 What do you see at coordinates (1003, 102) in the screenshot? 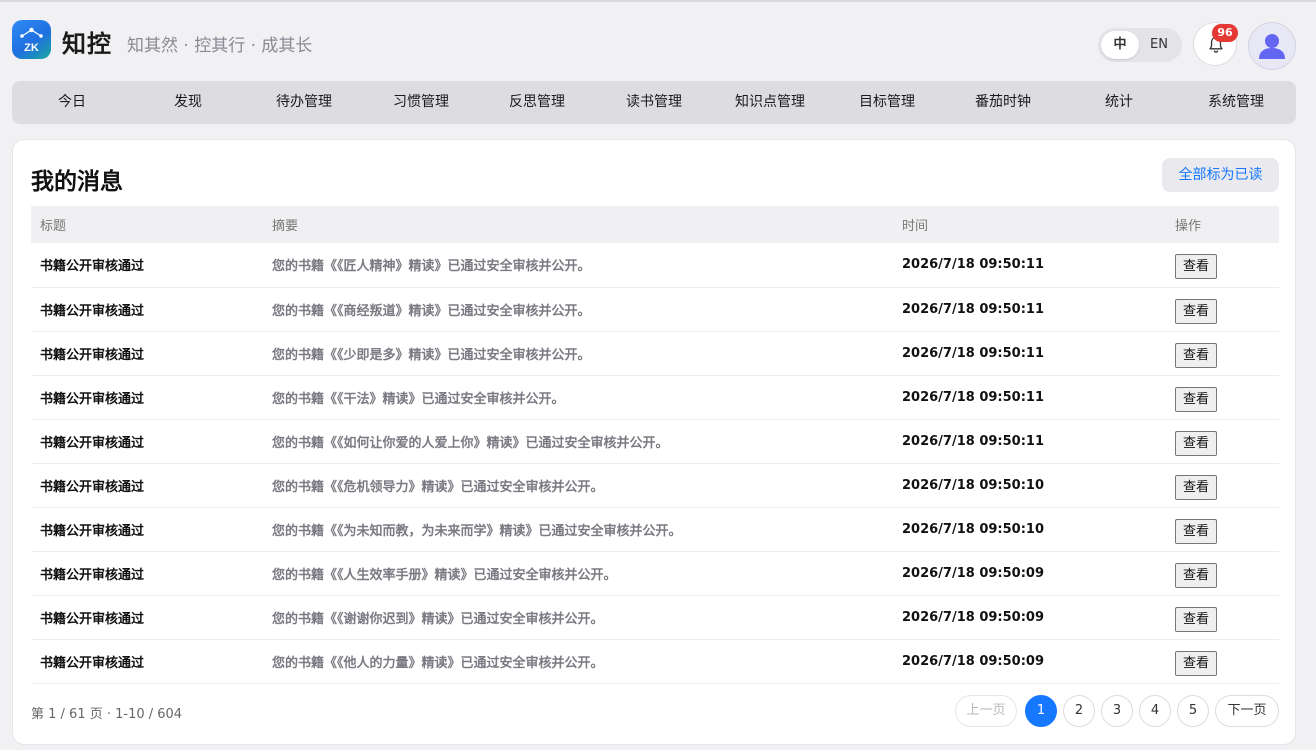
I see `nav-item-pomodoro: 番茄时钟` at bounding box center [1003, 102].